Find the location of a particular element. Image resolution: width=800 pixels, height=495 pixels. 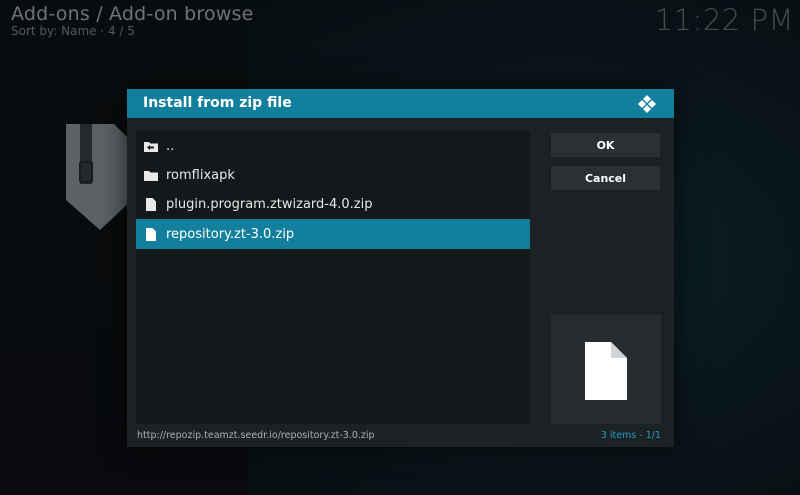

item-count: 3 items - 1/1 is located at coordinates (630, 435).